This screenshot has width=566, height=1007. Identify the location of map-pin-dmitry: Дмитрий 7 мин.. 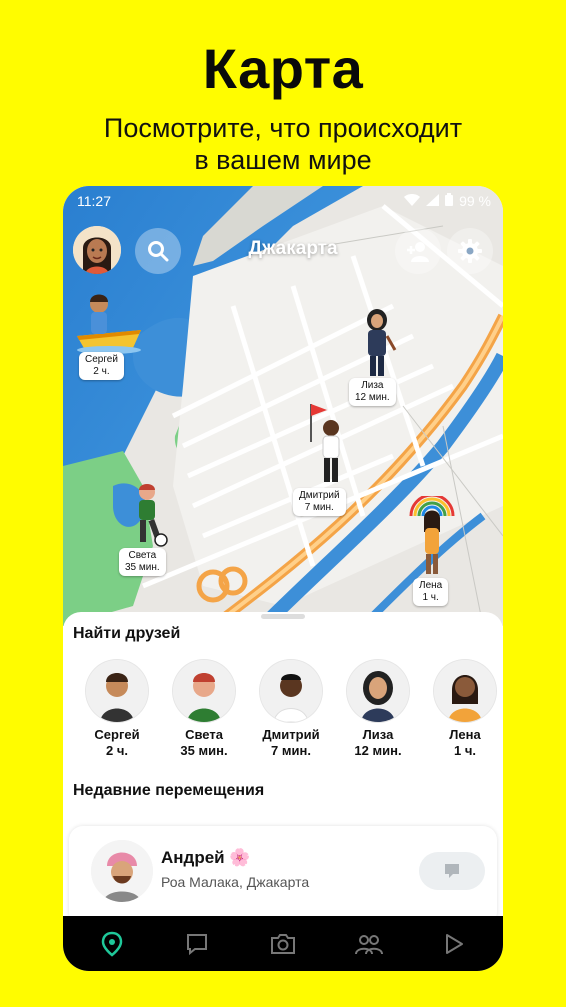
(326, 459).